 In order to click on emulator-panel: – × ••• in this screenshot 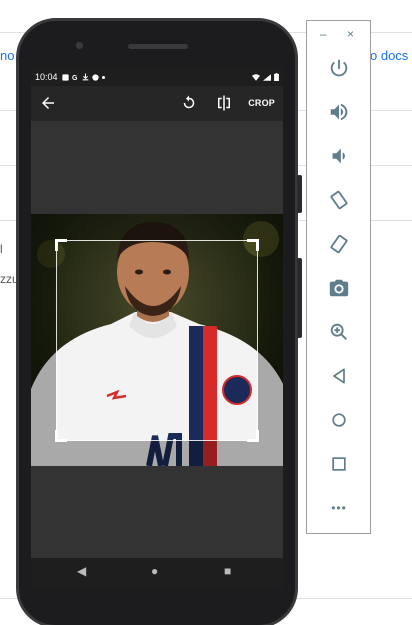, I will do `click(338, 277)`.